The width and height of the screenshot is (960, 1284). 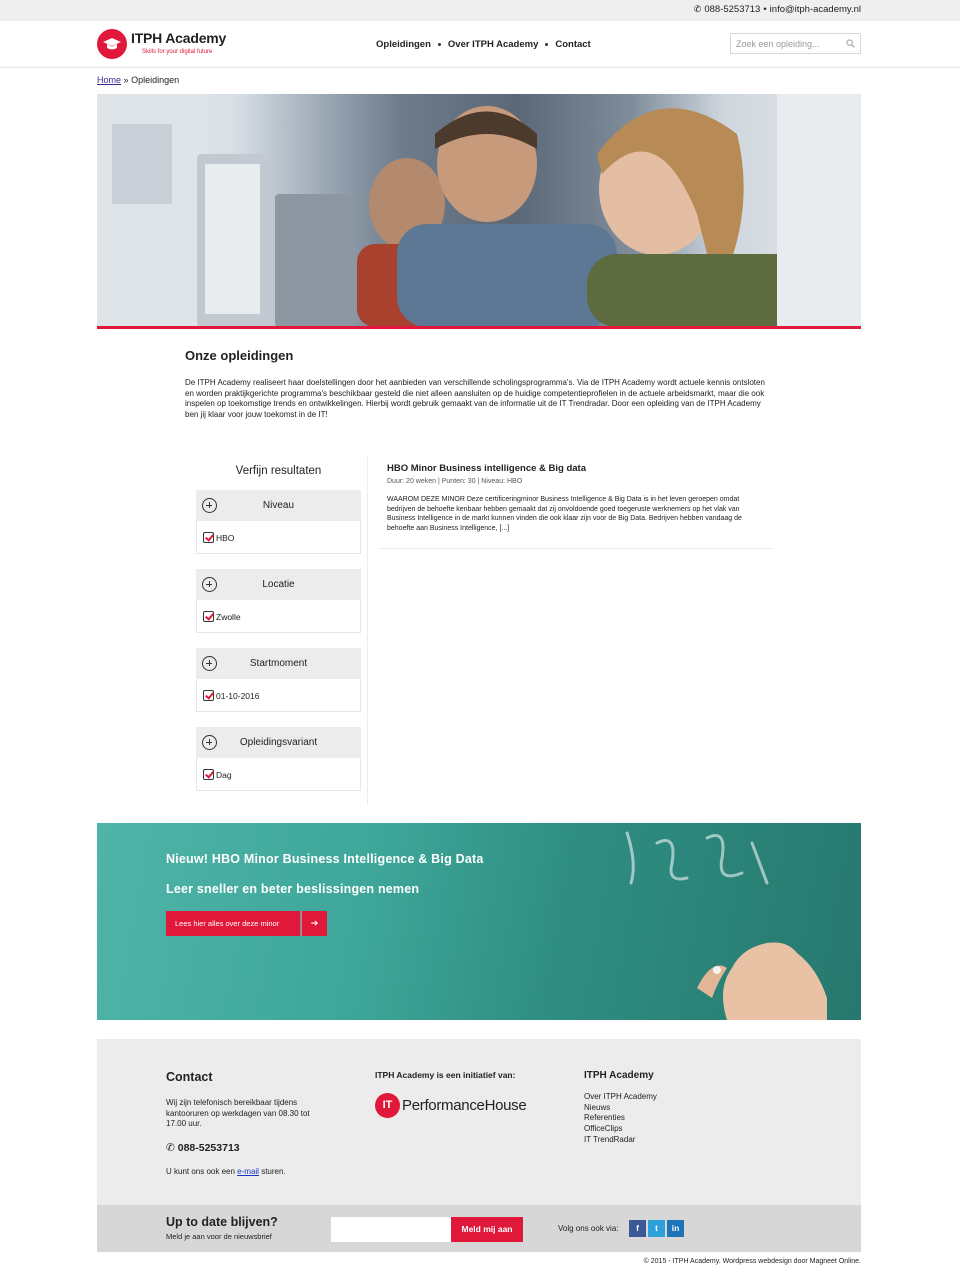 I want to click on footer-email-link: e-mail, so click(x=248, y=1171).